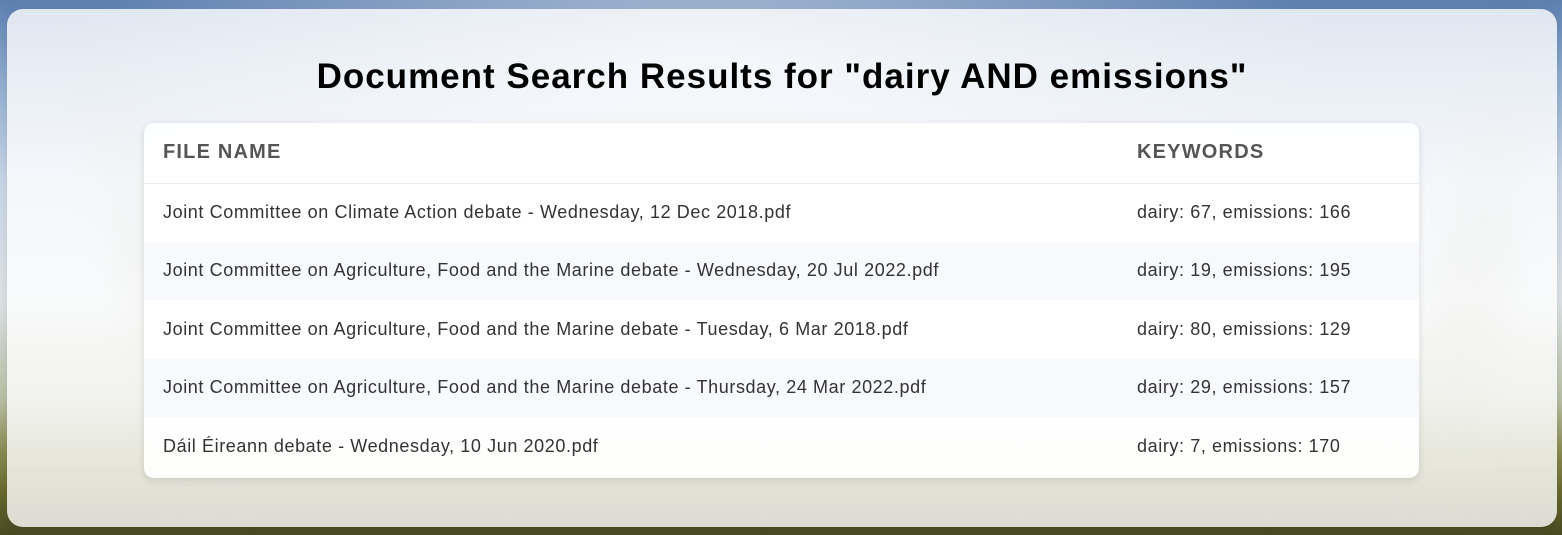  What do you see at coordinates (1239, 445) in the screenshot?
I see `keywords-cell: dairy: 7, emissions: 170` at bounding box center [1239, 445].